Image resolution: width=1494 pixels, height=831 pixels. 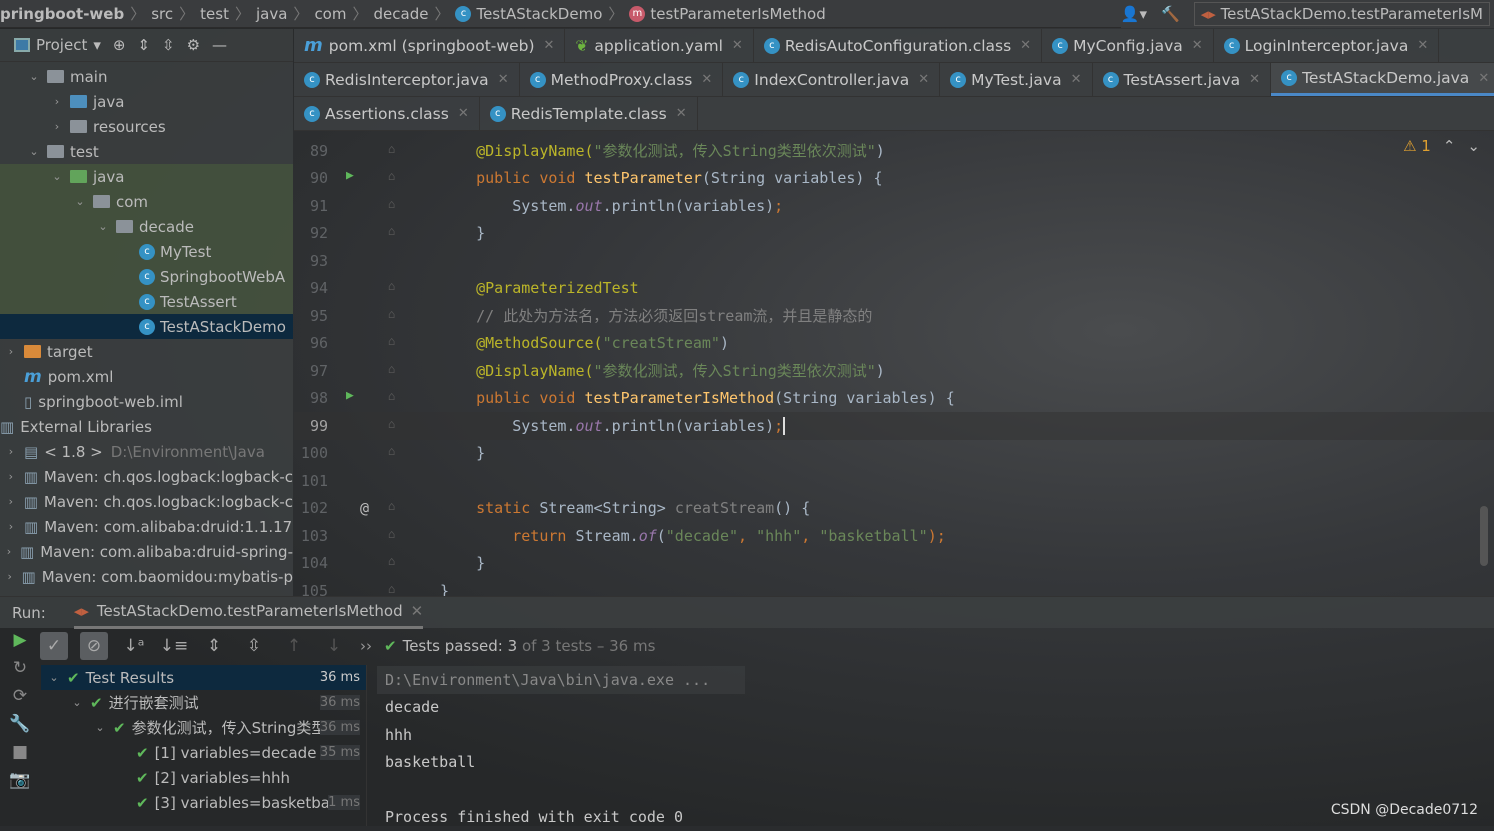 I want to click on breadcrumb-item: TestAStackDemo, so click(x=539, y=14).